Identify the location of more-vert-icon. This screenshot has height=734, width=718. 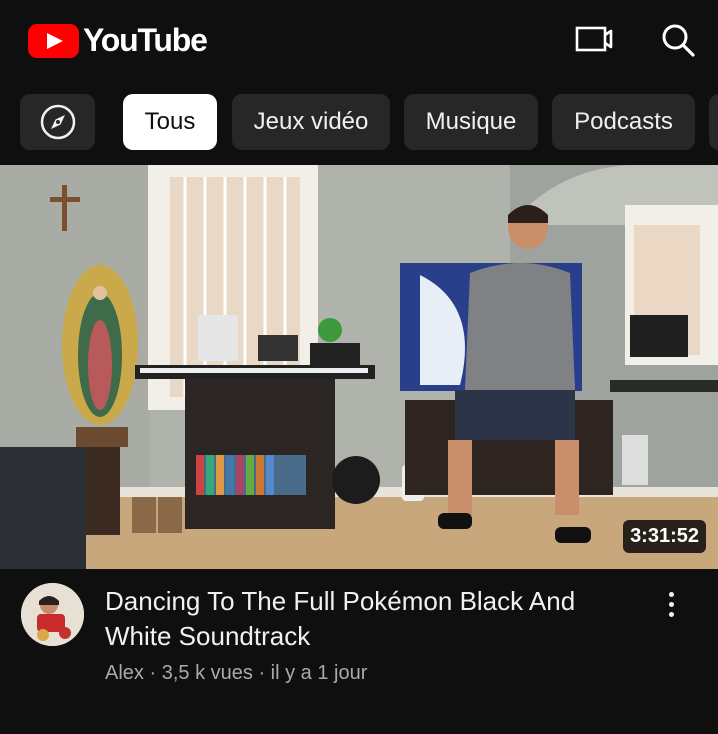
(671, 594).